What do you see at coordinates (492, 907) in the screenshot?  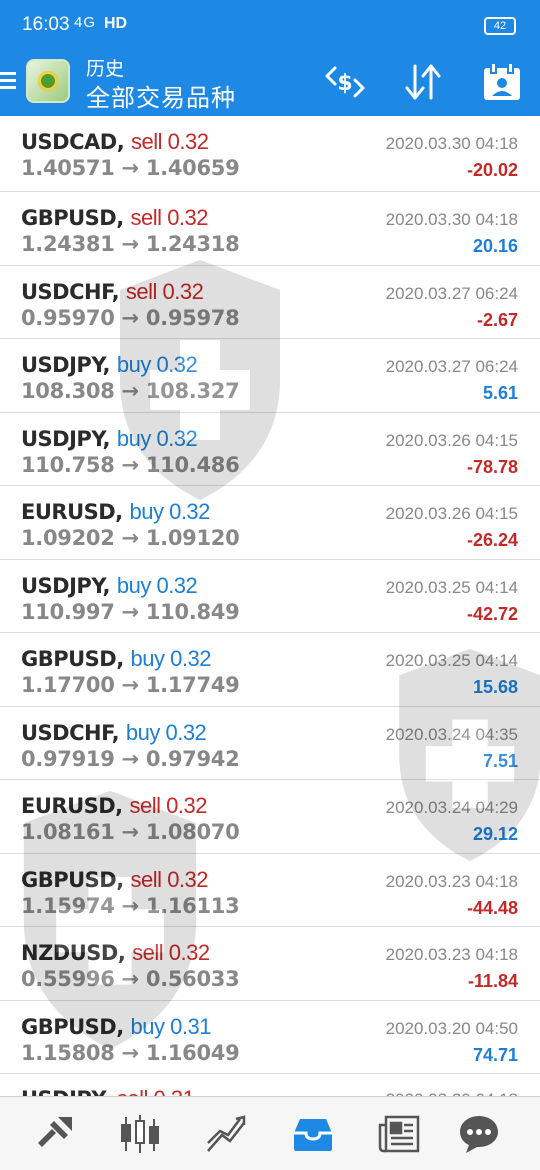 I see `trade-profit: -44.48` at bounding box center [492, 907].